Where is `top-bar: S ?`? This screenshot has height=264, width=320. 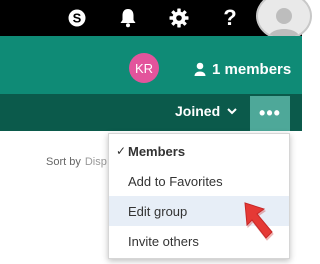
top-bar: S ? is located at coordinates (156, 20).